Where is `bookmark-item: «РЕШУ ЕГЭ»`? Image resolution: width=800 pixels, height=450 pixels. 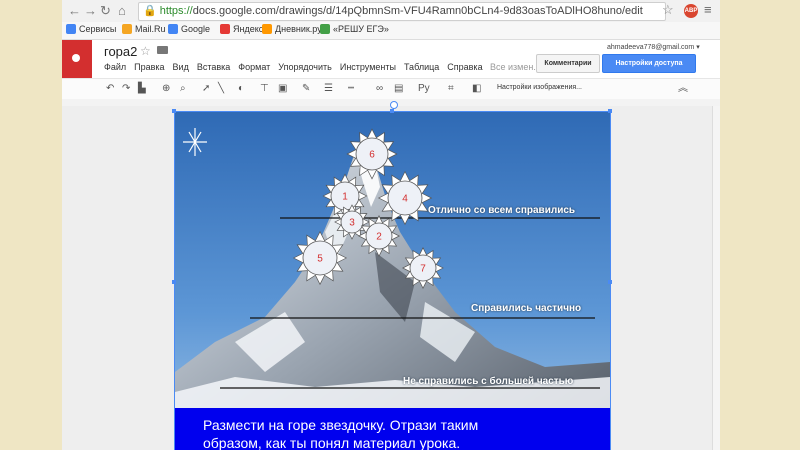 bookmark-item: «РЕШУ ЕГЭ» is located at coordinates (354, 29).